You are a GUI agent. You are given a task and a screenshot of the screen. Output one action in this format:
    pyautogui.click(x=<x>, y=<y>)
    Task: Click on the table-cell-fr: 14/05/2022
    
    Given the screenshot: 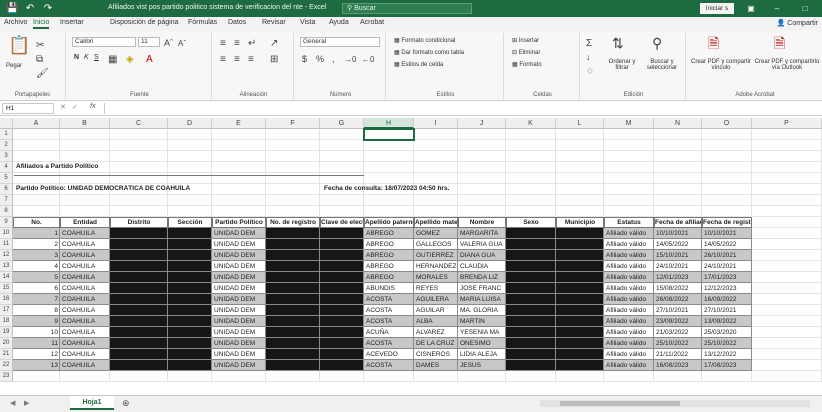 What is the action you would take?
    pyautogui.click(x=727, y=244)
    